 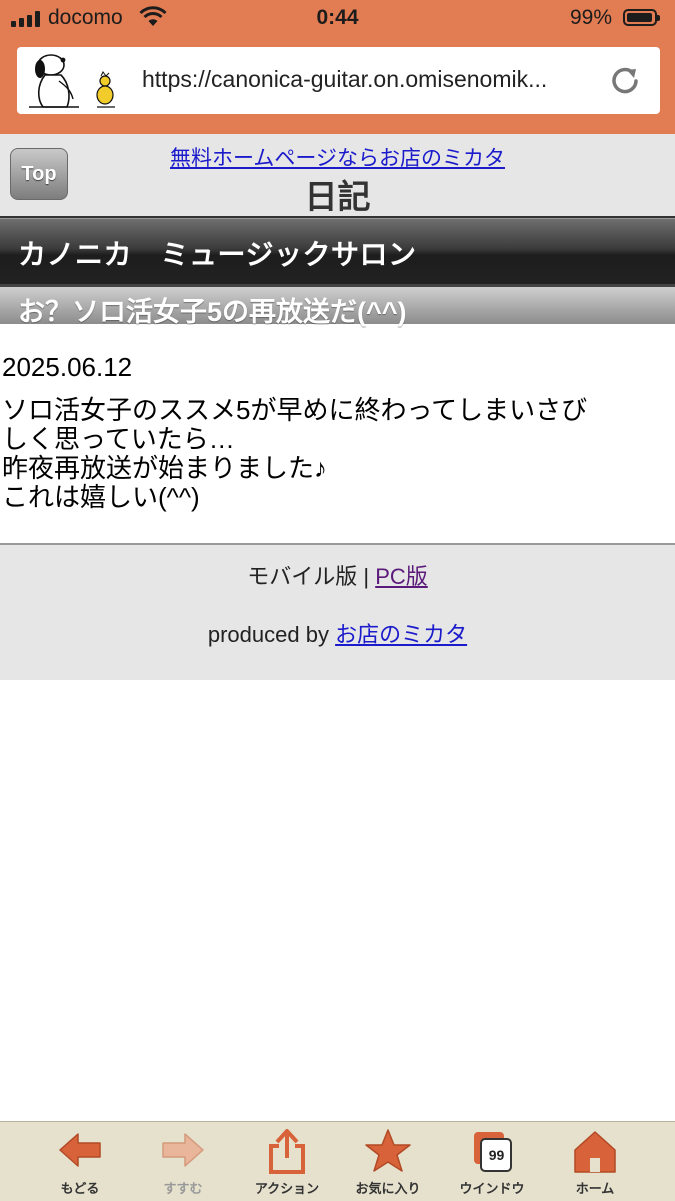 I want to click on version-switch: モバイル版 | PC版, so click(x=337, y=575).